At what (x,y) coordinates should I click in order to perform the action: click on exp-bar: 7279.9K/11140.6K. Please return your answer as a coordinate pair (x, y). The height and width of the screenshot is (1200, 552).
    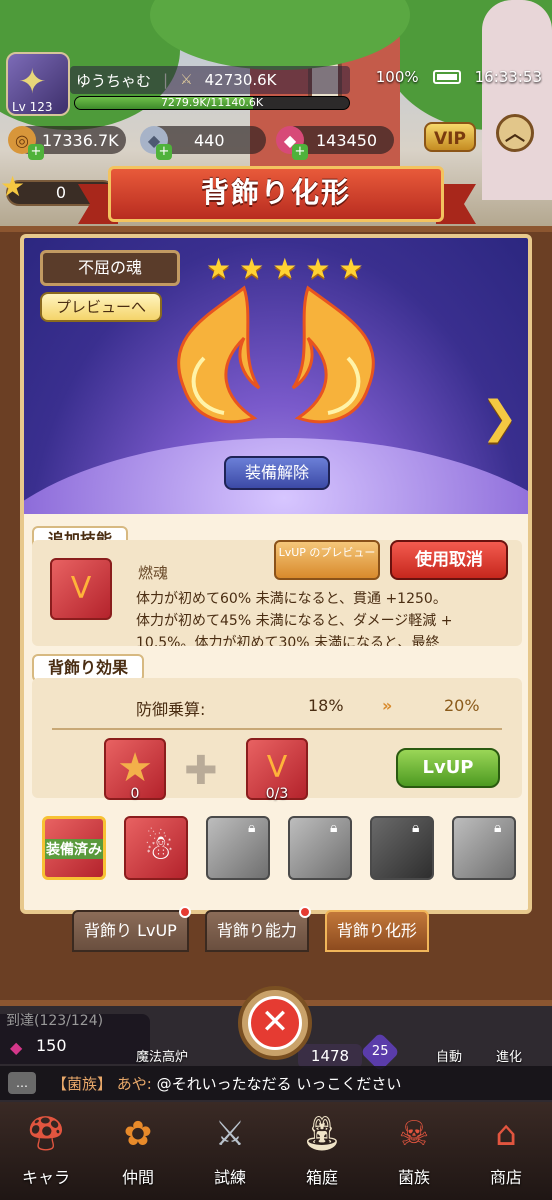
    Looking at the image, I should click on (212, 103).